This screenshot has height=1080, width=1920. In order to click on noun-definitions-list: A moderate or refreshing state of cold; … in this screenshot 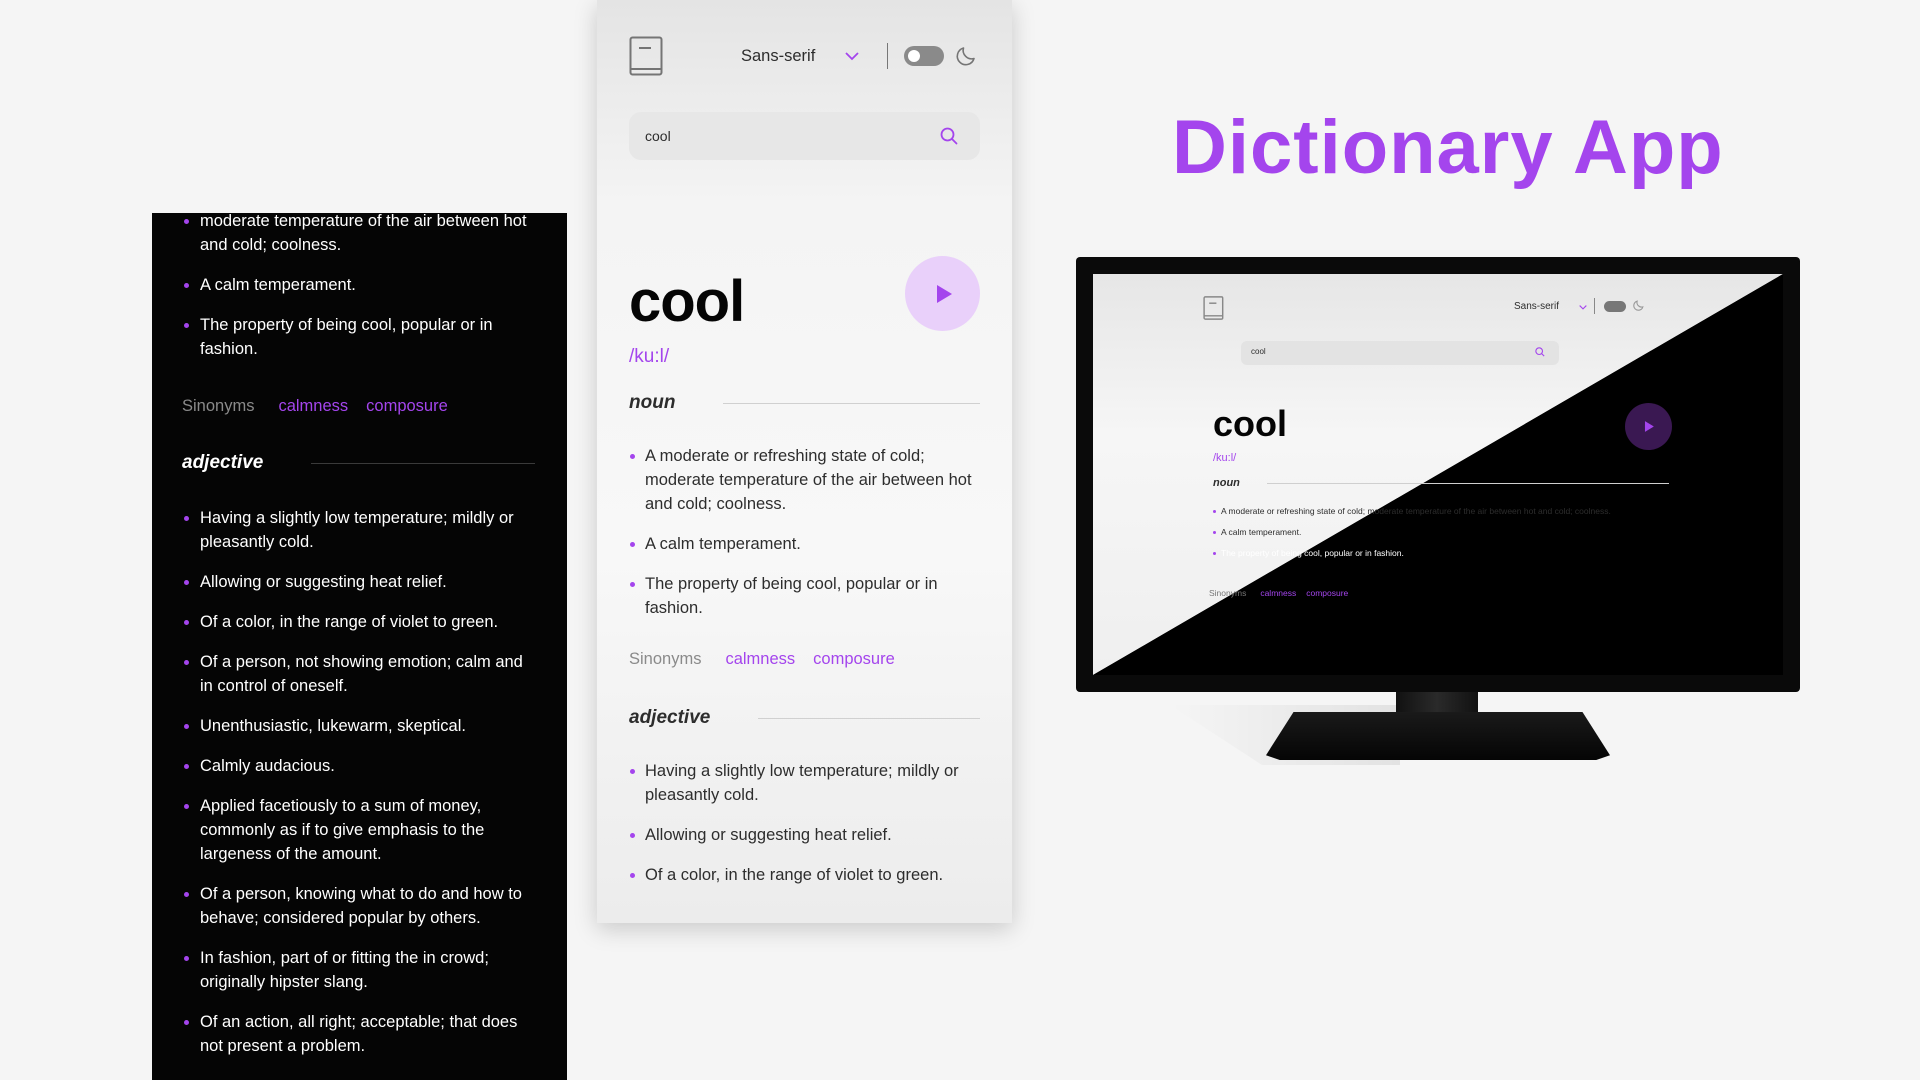, I will do `click(804, 532)`.